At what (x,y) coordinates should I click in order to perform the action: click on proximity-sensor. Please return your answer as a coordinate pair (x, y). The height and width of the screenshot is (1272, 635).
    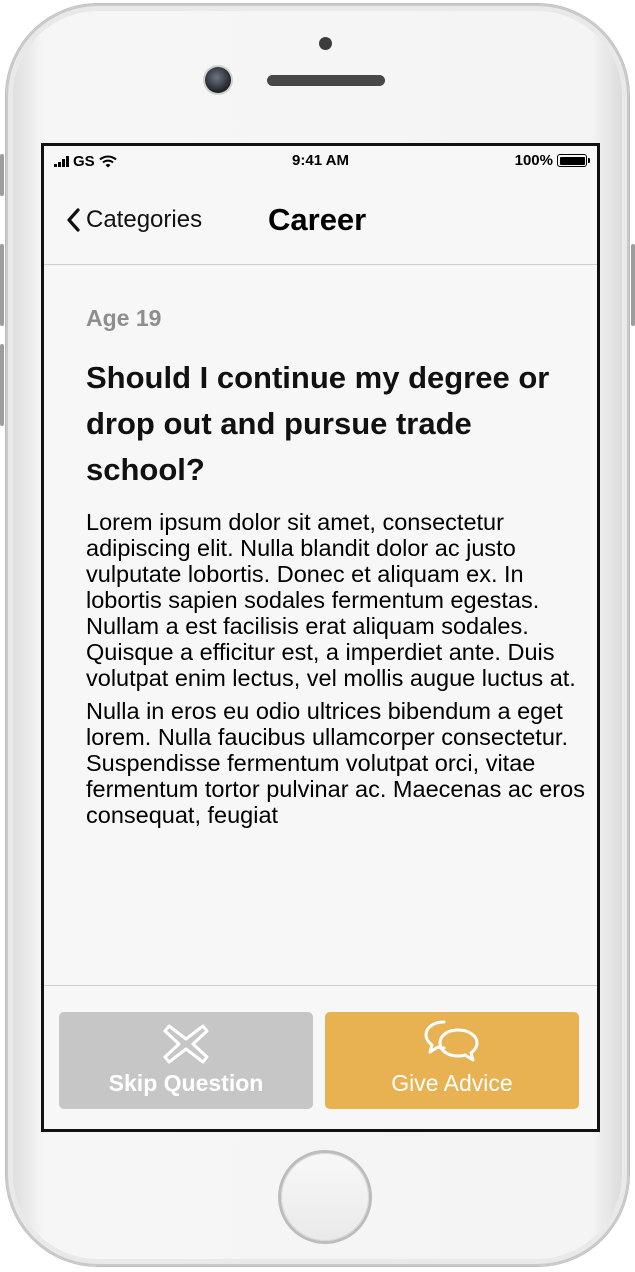
    Looking at the image, I should click on (325, 43).